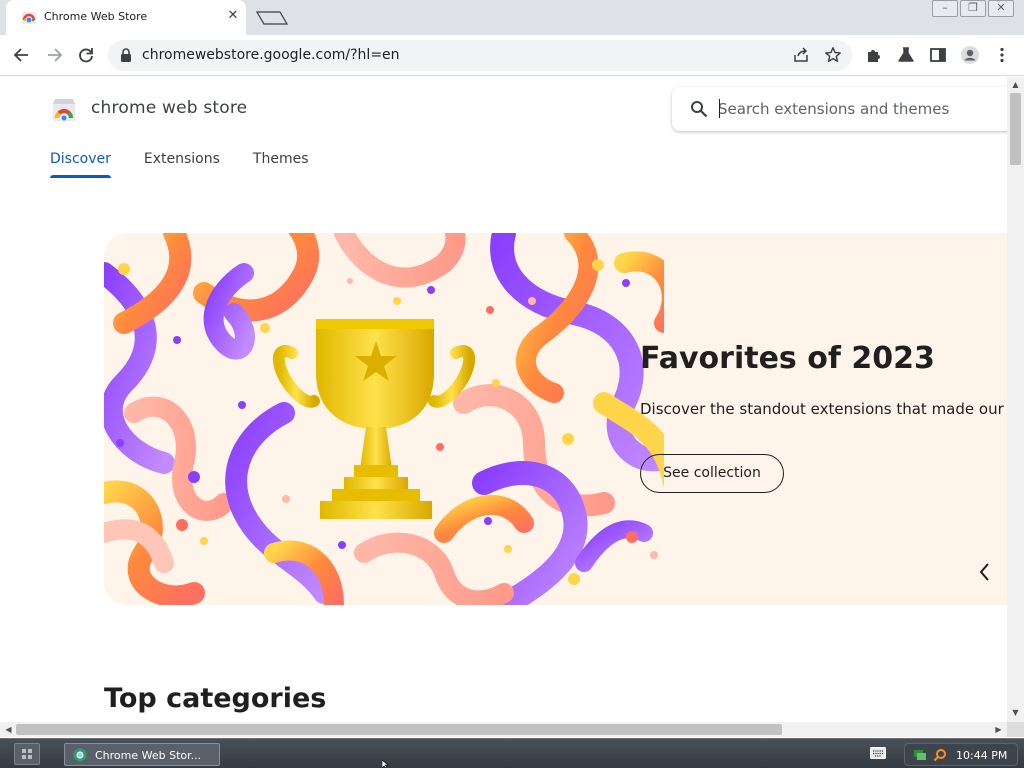 Image resolution: width=1024 pixels, height=768 pixels. Describe the element at coordinates (169, 108) in the screenshot. I see `store-name: chrome web store` at that location.